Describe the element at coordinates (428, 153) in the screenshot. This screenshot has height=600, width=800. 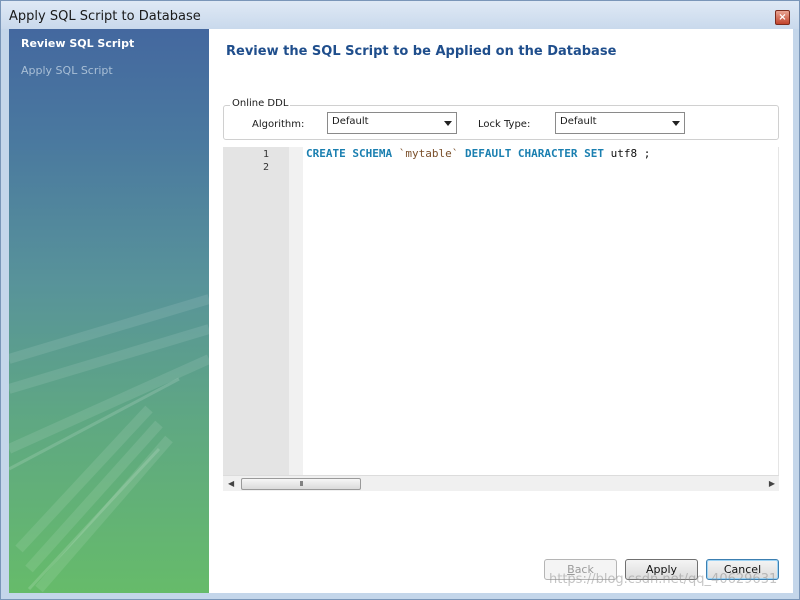
I see `sql-identifier: `mytable`` at that location.